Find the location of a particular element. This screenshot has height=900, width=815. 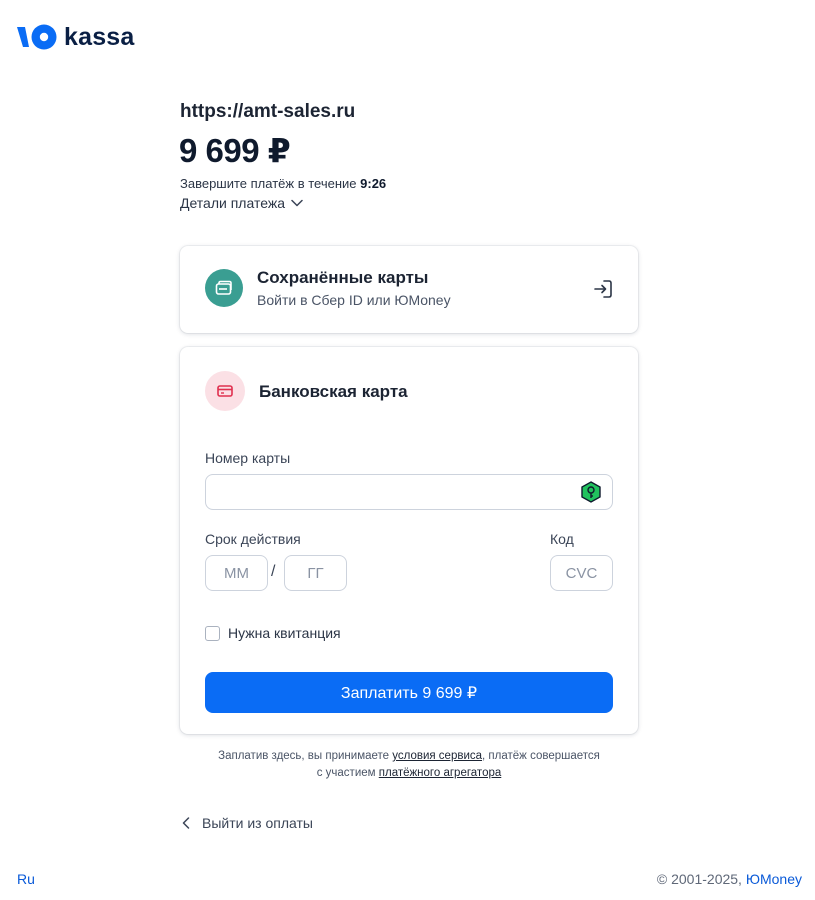

legal-text-1: Заплатив здесь, вы принимаете is located at coordinates (305, 756).